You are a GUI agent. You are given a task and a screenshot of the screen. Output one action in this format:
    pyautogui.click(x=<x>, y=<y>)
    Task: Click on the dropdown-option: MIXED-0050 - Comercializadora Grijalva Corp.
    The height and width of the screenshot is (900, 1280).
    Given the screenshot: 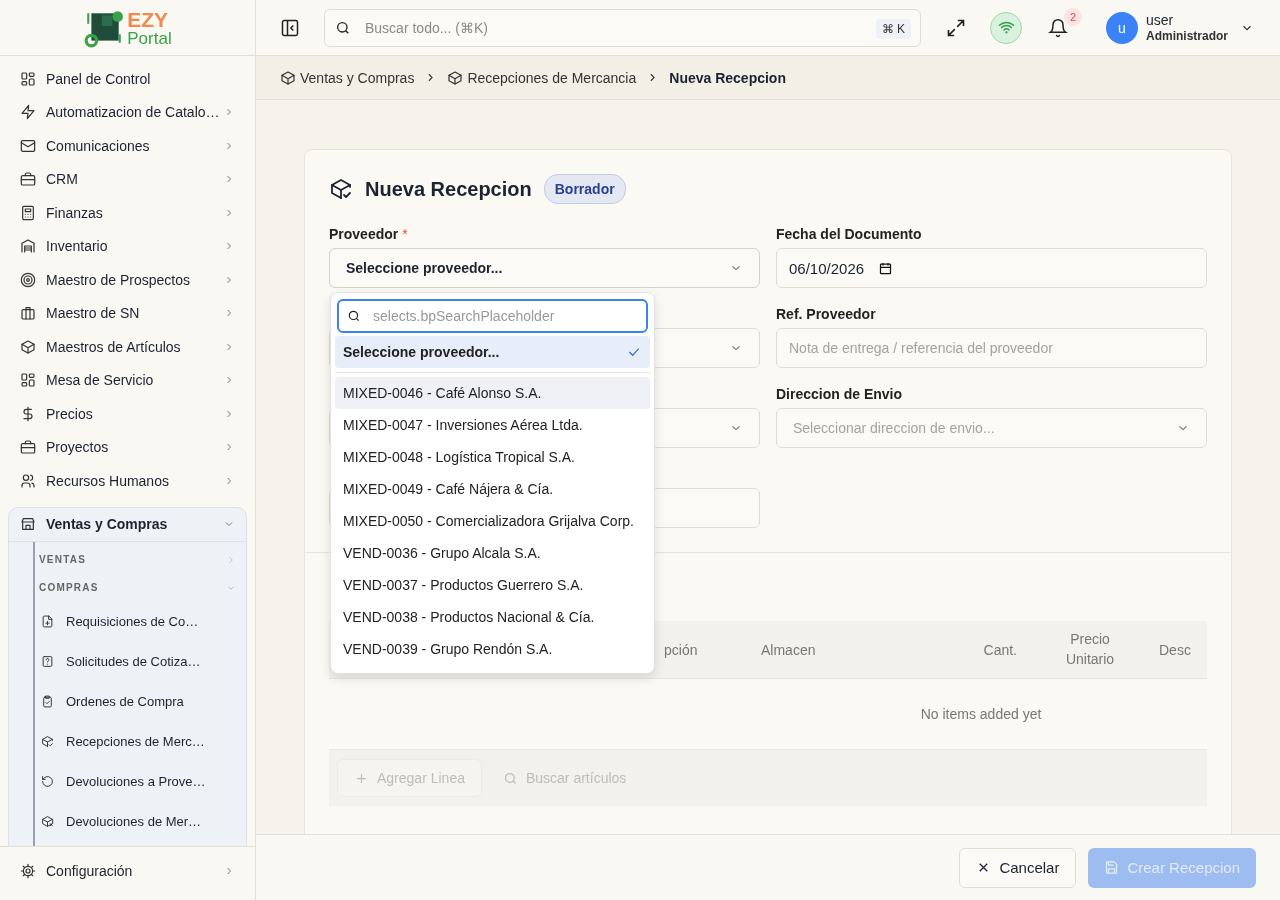 What is the action you would take?
    pyautogui.click(x=492, y=521)
    